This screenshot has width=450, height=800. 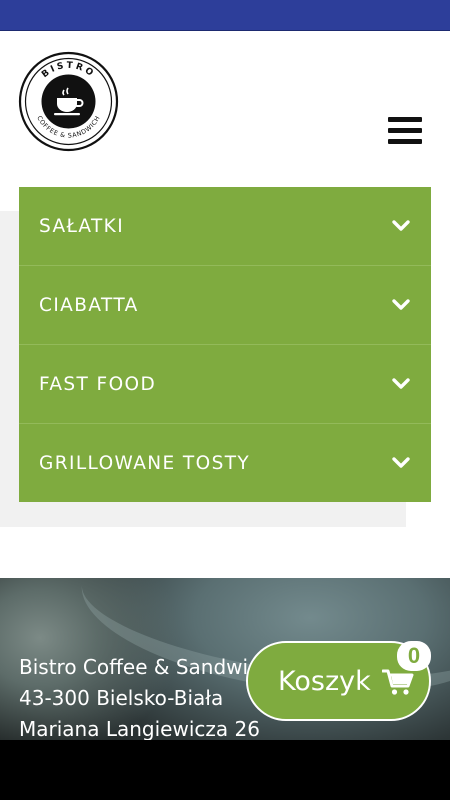 I want to click on top-bar, so click(x=225, y=15).